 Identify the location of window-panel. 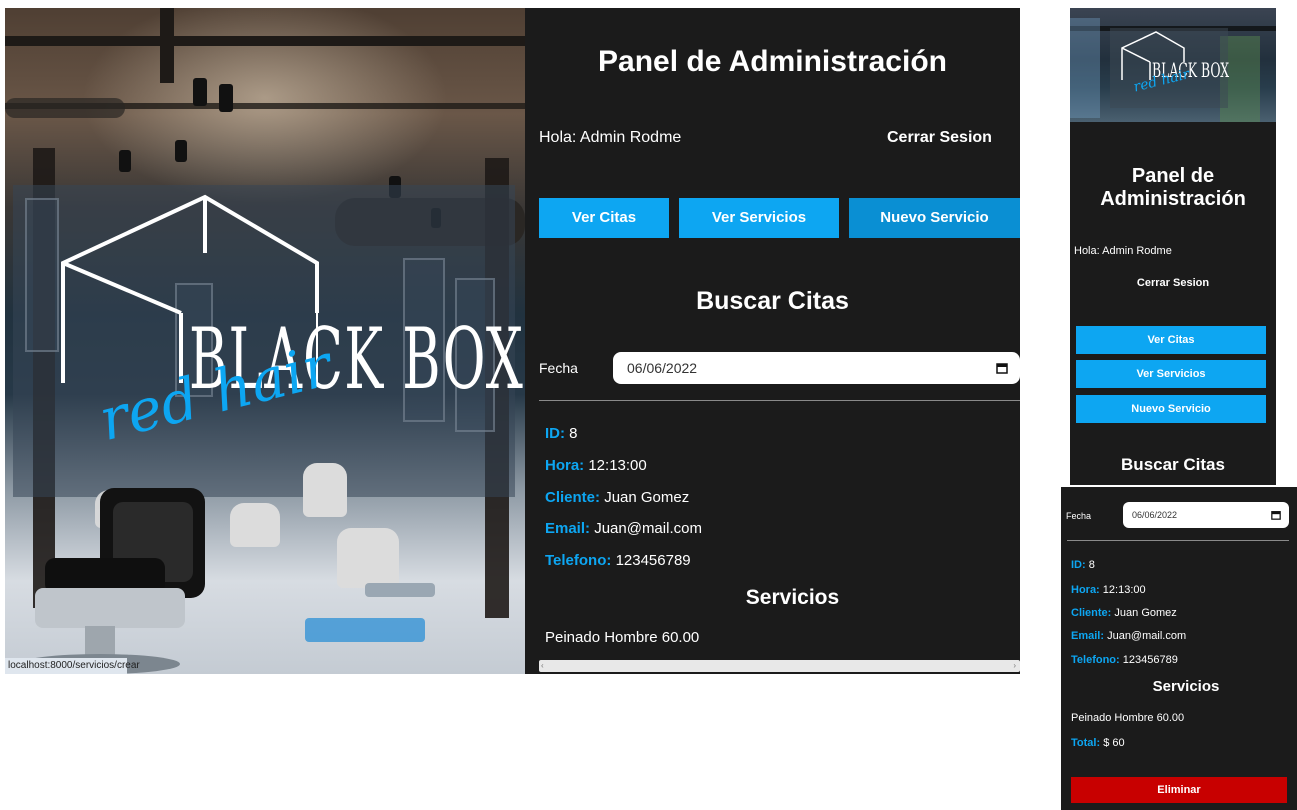
(1085, 68).